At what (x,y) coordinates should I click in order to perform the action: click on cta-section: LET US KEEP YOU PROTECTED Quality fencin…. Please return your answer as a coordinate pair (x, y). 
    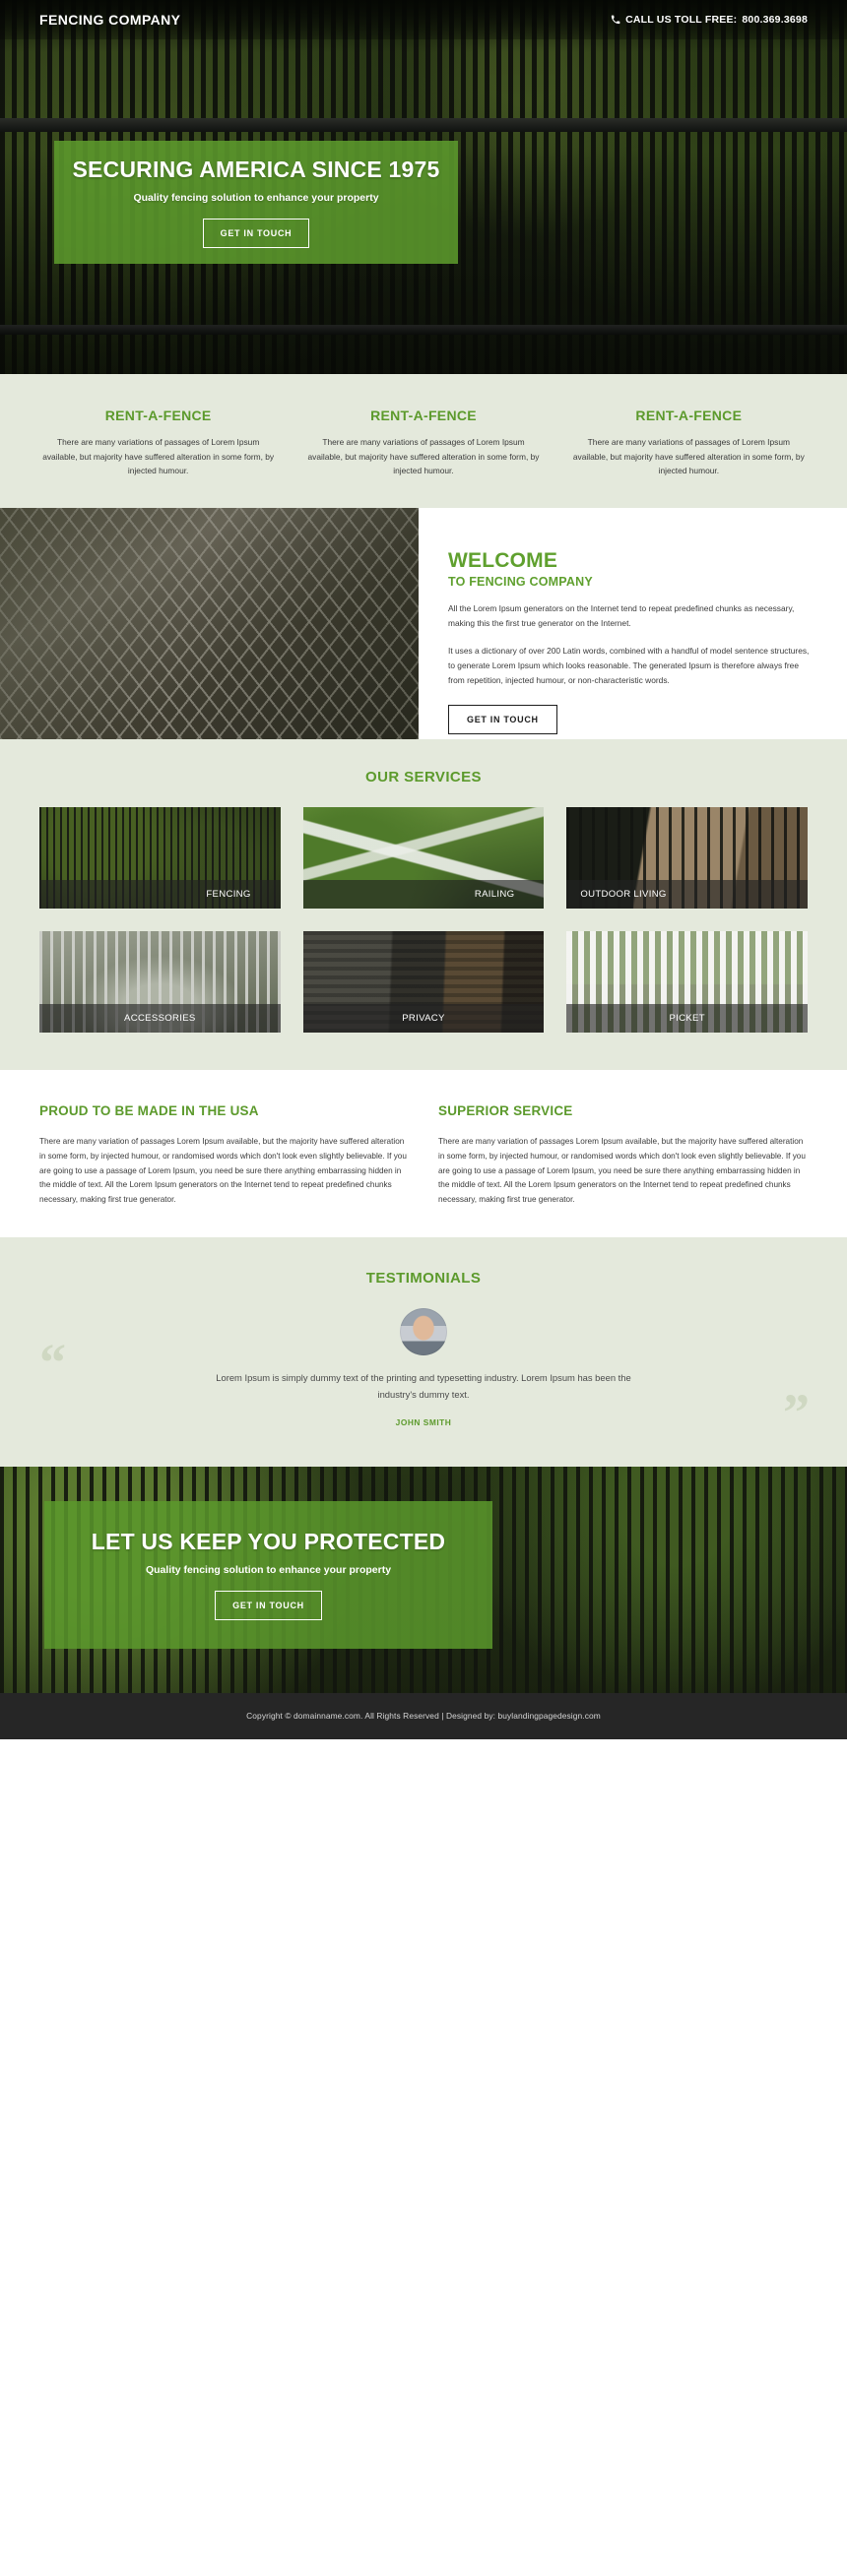
    Looking at the image, I should click on (424, 1579).